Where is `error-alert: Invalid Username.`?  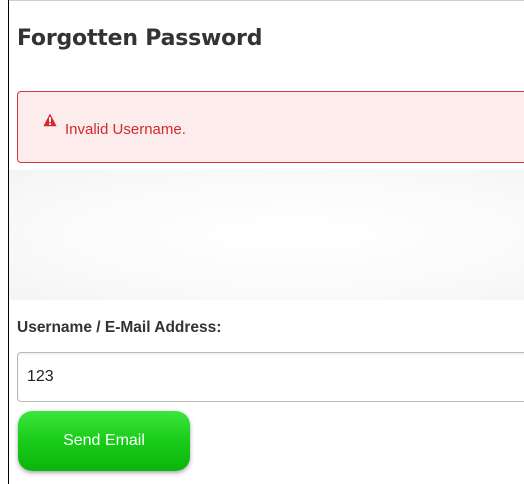 error-alert: Invalid Username. is located at coordinates (270, 127).